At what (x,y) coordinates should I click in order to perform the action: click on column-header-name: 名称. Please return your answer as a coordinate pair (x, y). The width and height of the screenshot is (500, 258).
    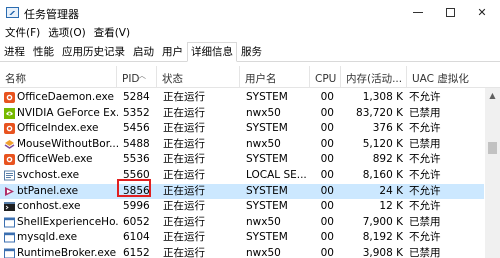
    Looking at the image, I should click on (58, 77).